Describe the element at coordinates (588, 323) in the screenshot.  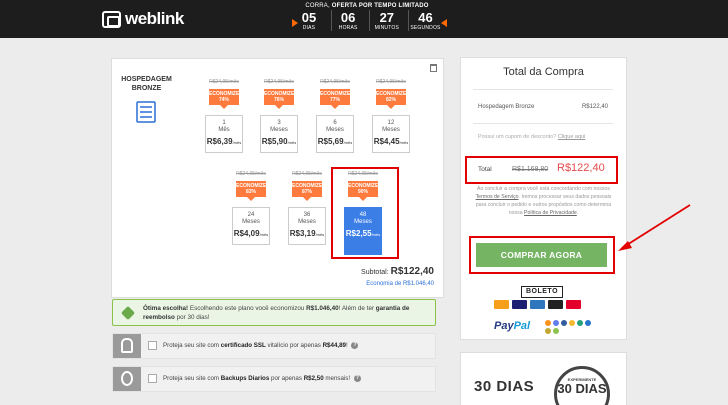
I see `usdc-icon` at that location.